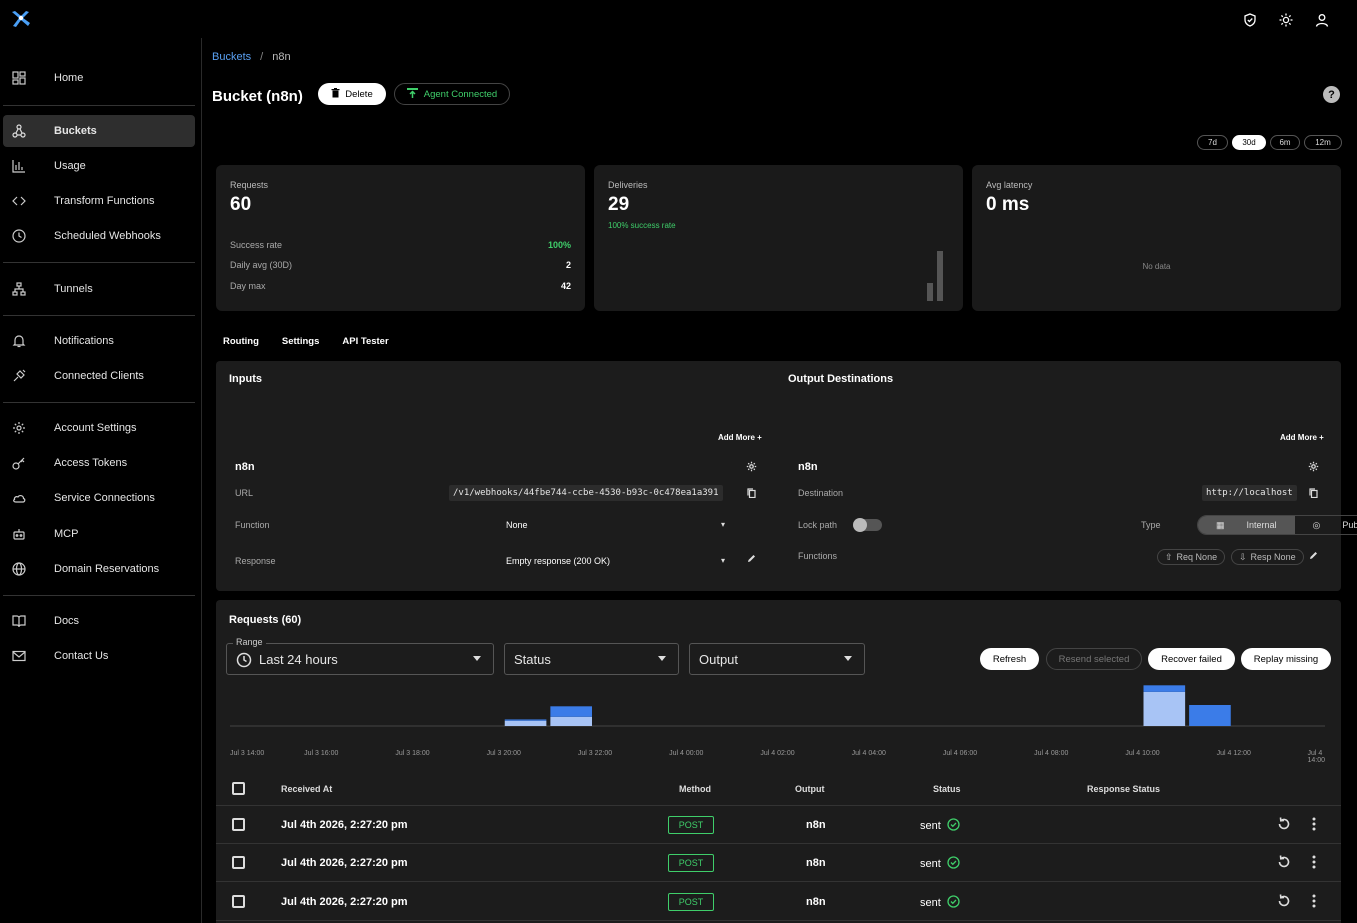  I want to click on app-logo-icon, so click(21, 20).